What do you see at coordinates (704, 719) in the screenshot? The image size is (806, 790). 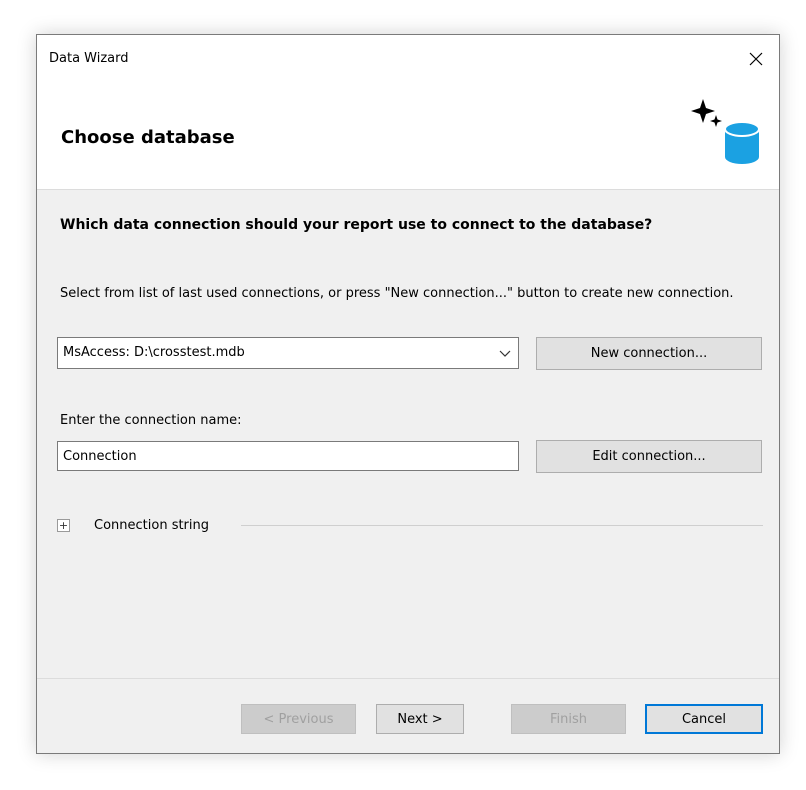 I see `cancel-button: Cancel` at bounding box center [704, 719].